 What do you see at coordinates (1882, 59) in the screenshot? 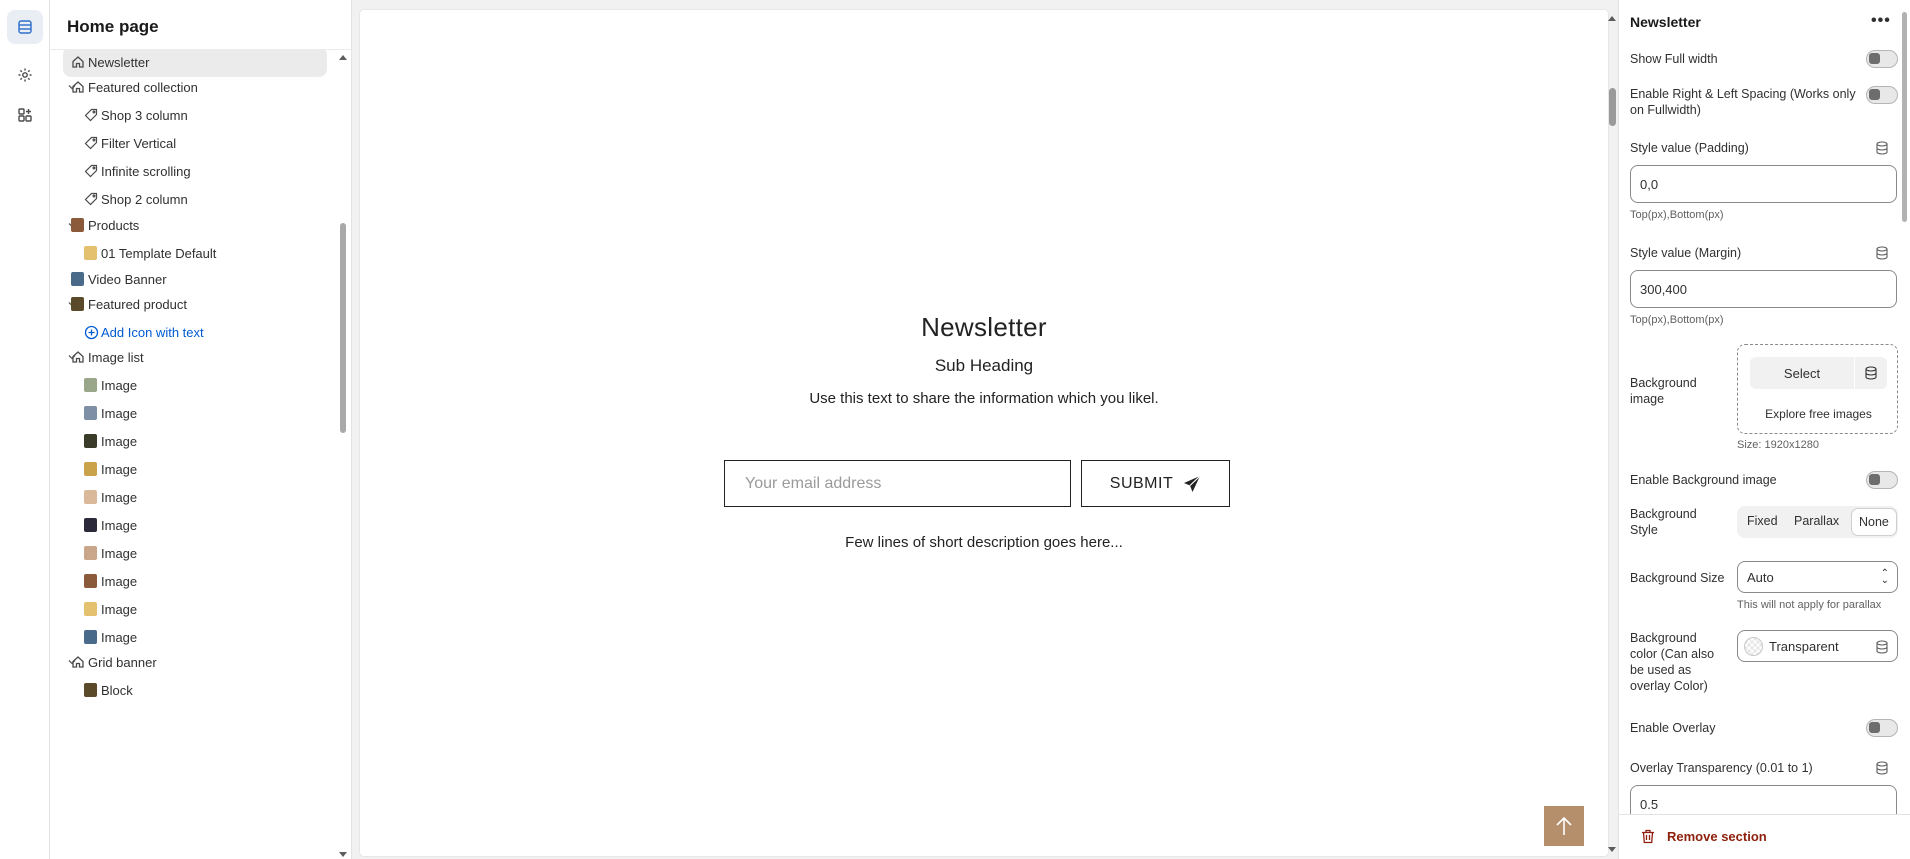
I see `show-full-width-toggle` at bounding box center [1882, 59].